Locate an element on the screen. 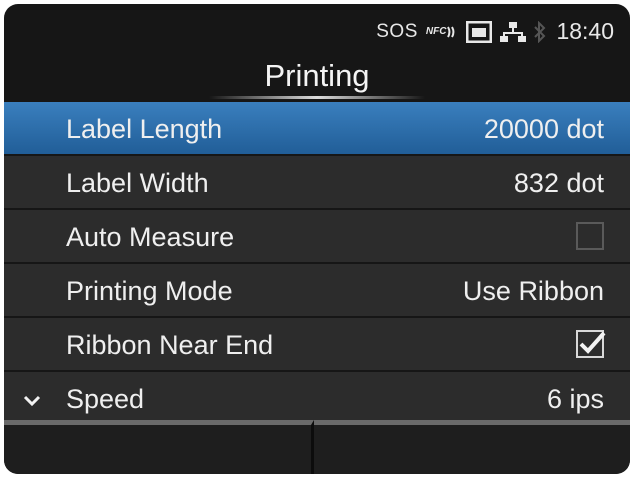  setting-label: Label Width is located at coordinates (137, 183).